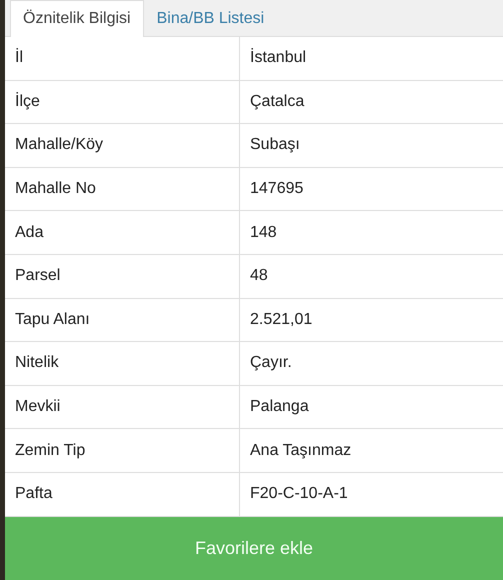 The height and width of the screenshot is (580, 503). Describe the element at coordinates (254, 548) in the screenshot. I see `add-to-favorites-button: Favorilere ekle` at that location.